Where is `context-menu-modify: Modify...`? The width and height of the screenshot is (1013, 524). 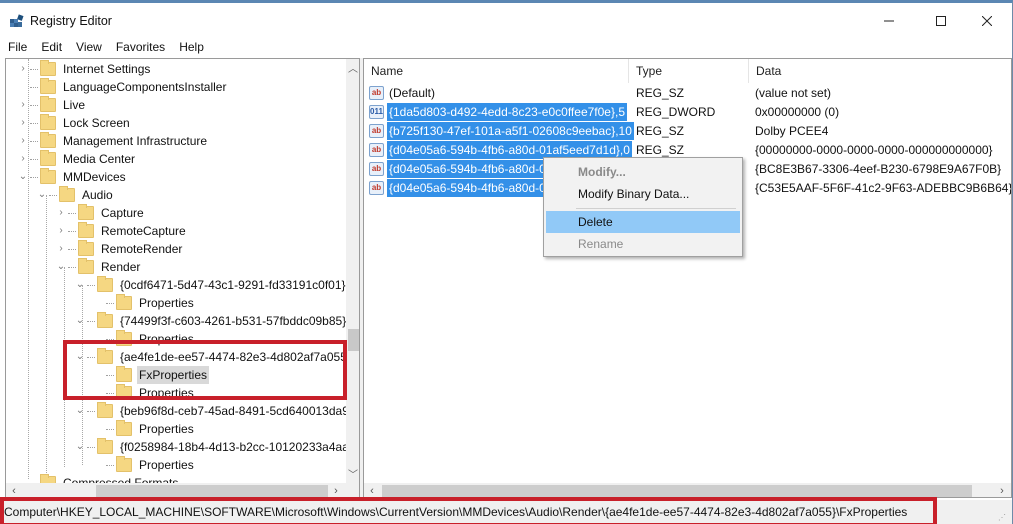 context-menu-modify: Modify... is located at coordinates (643, 172).